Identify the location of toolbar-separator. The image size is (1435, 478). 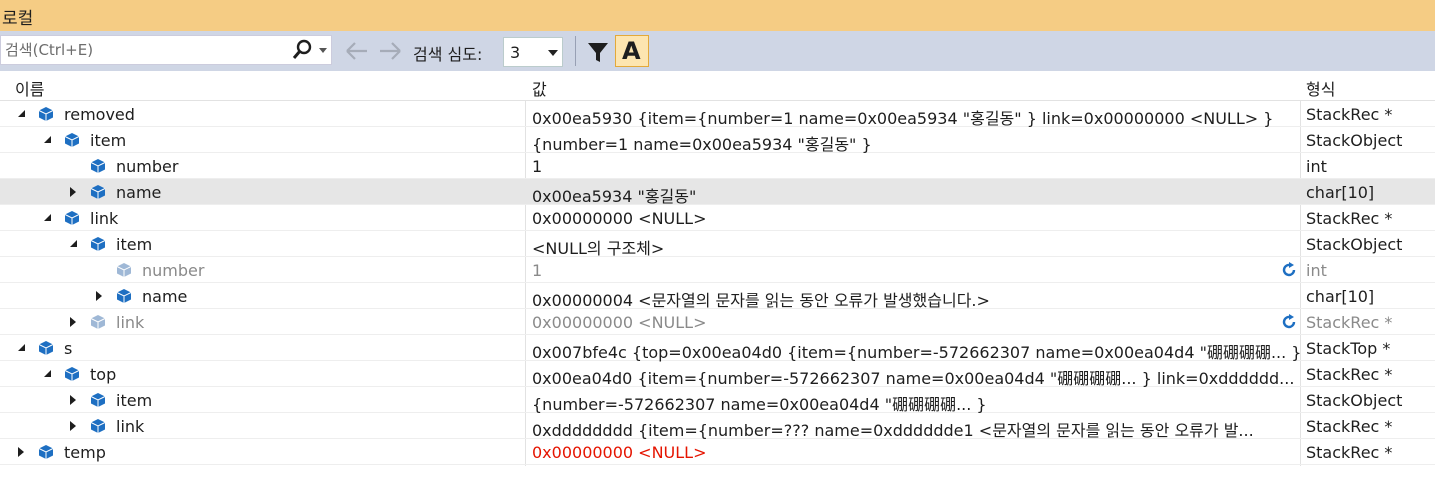
(575, 51).